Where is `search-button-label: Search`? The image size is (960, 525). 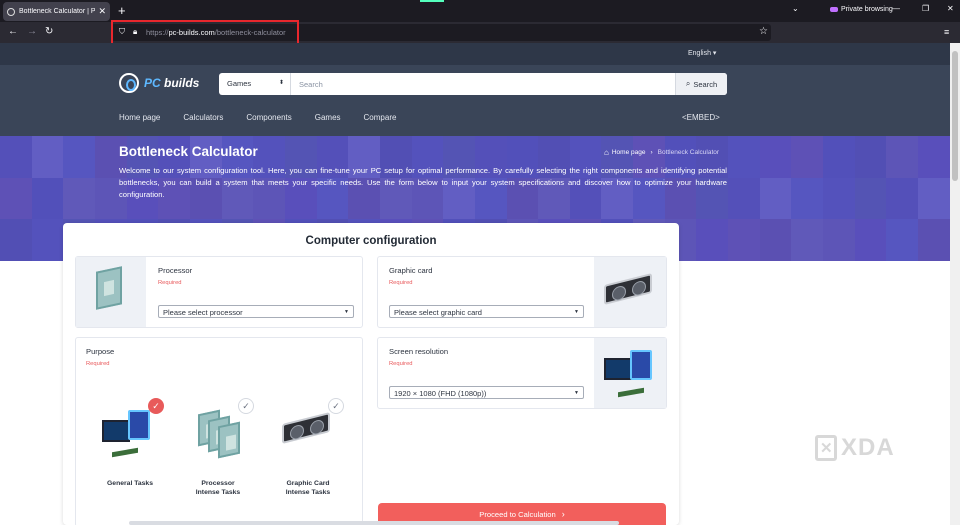 search-button-label: Search is located at coordinates (705, 84).